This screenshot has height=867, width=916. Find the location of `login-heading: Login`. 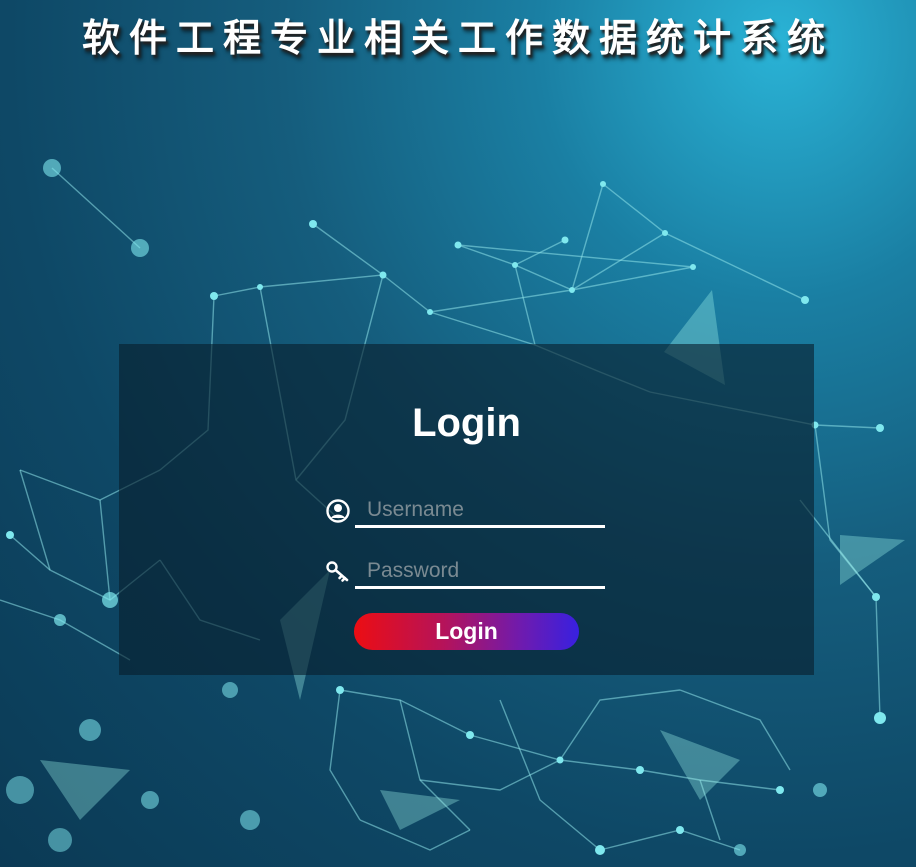

login-heading: Login is located at coordinates (466, 423).